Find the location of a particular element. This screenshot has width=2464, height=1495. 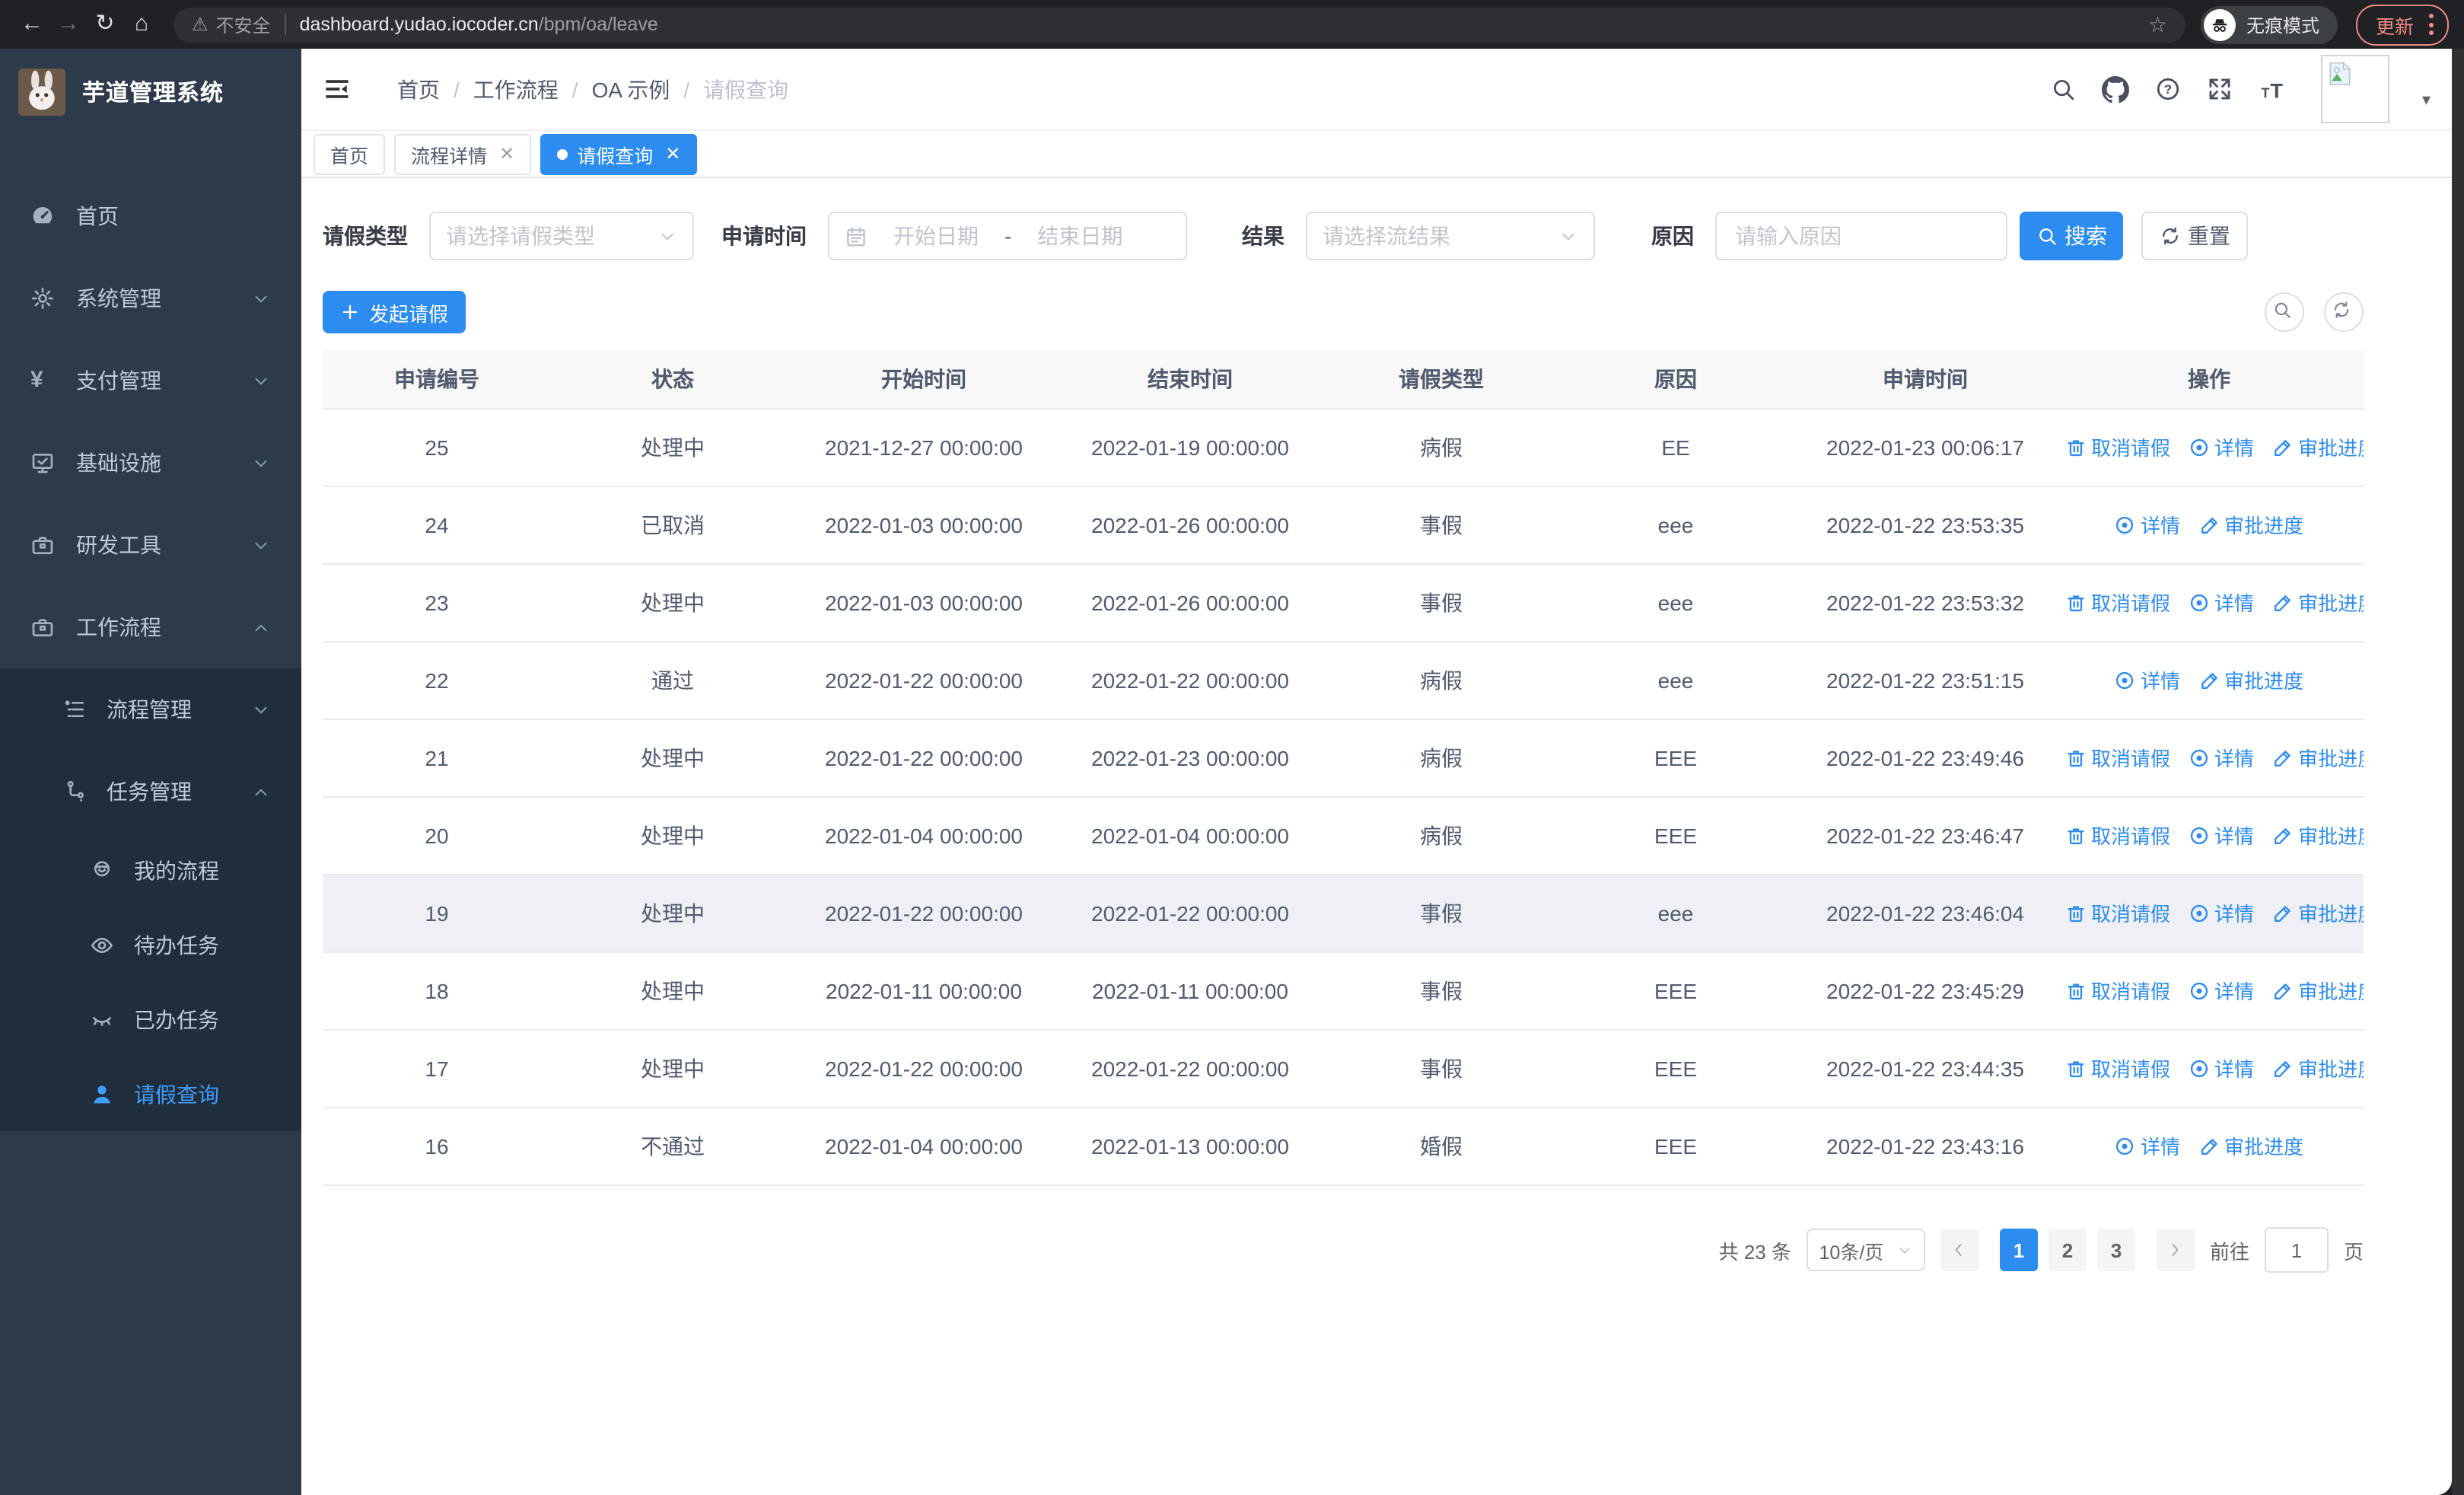

search-icon is located at coordinates (2064, 89).